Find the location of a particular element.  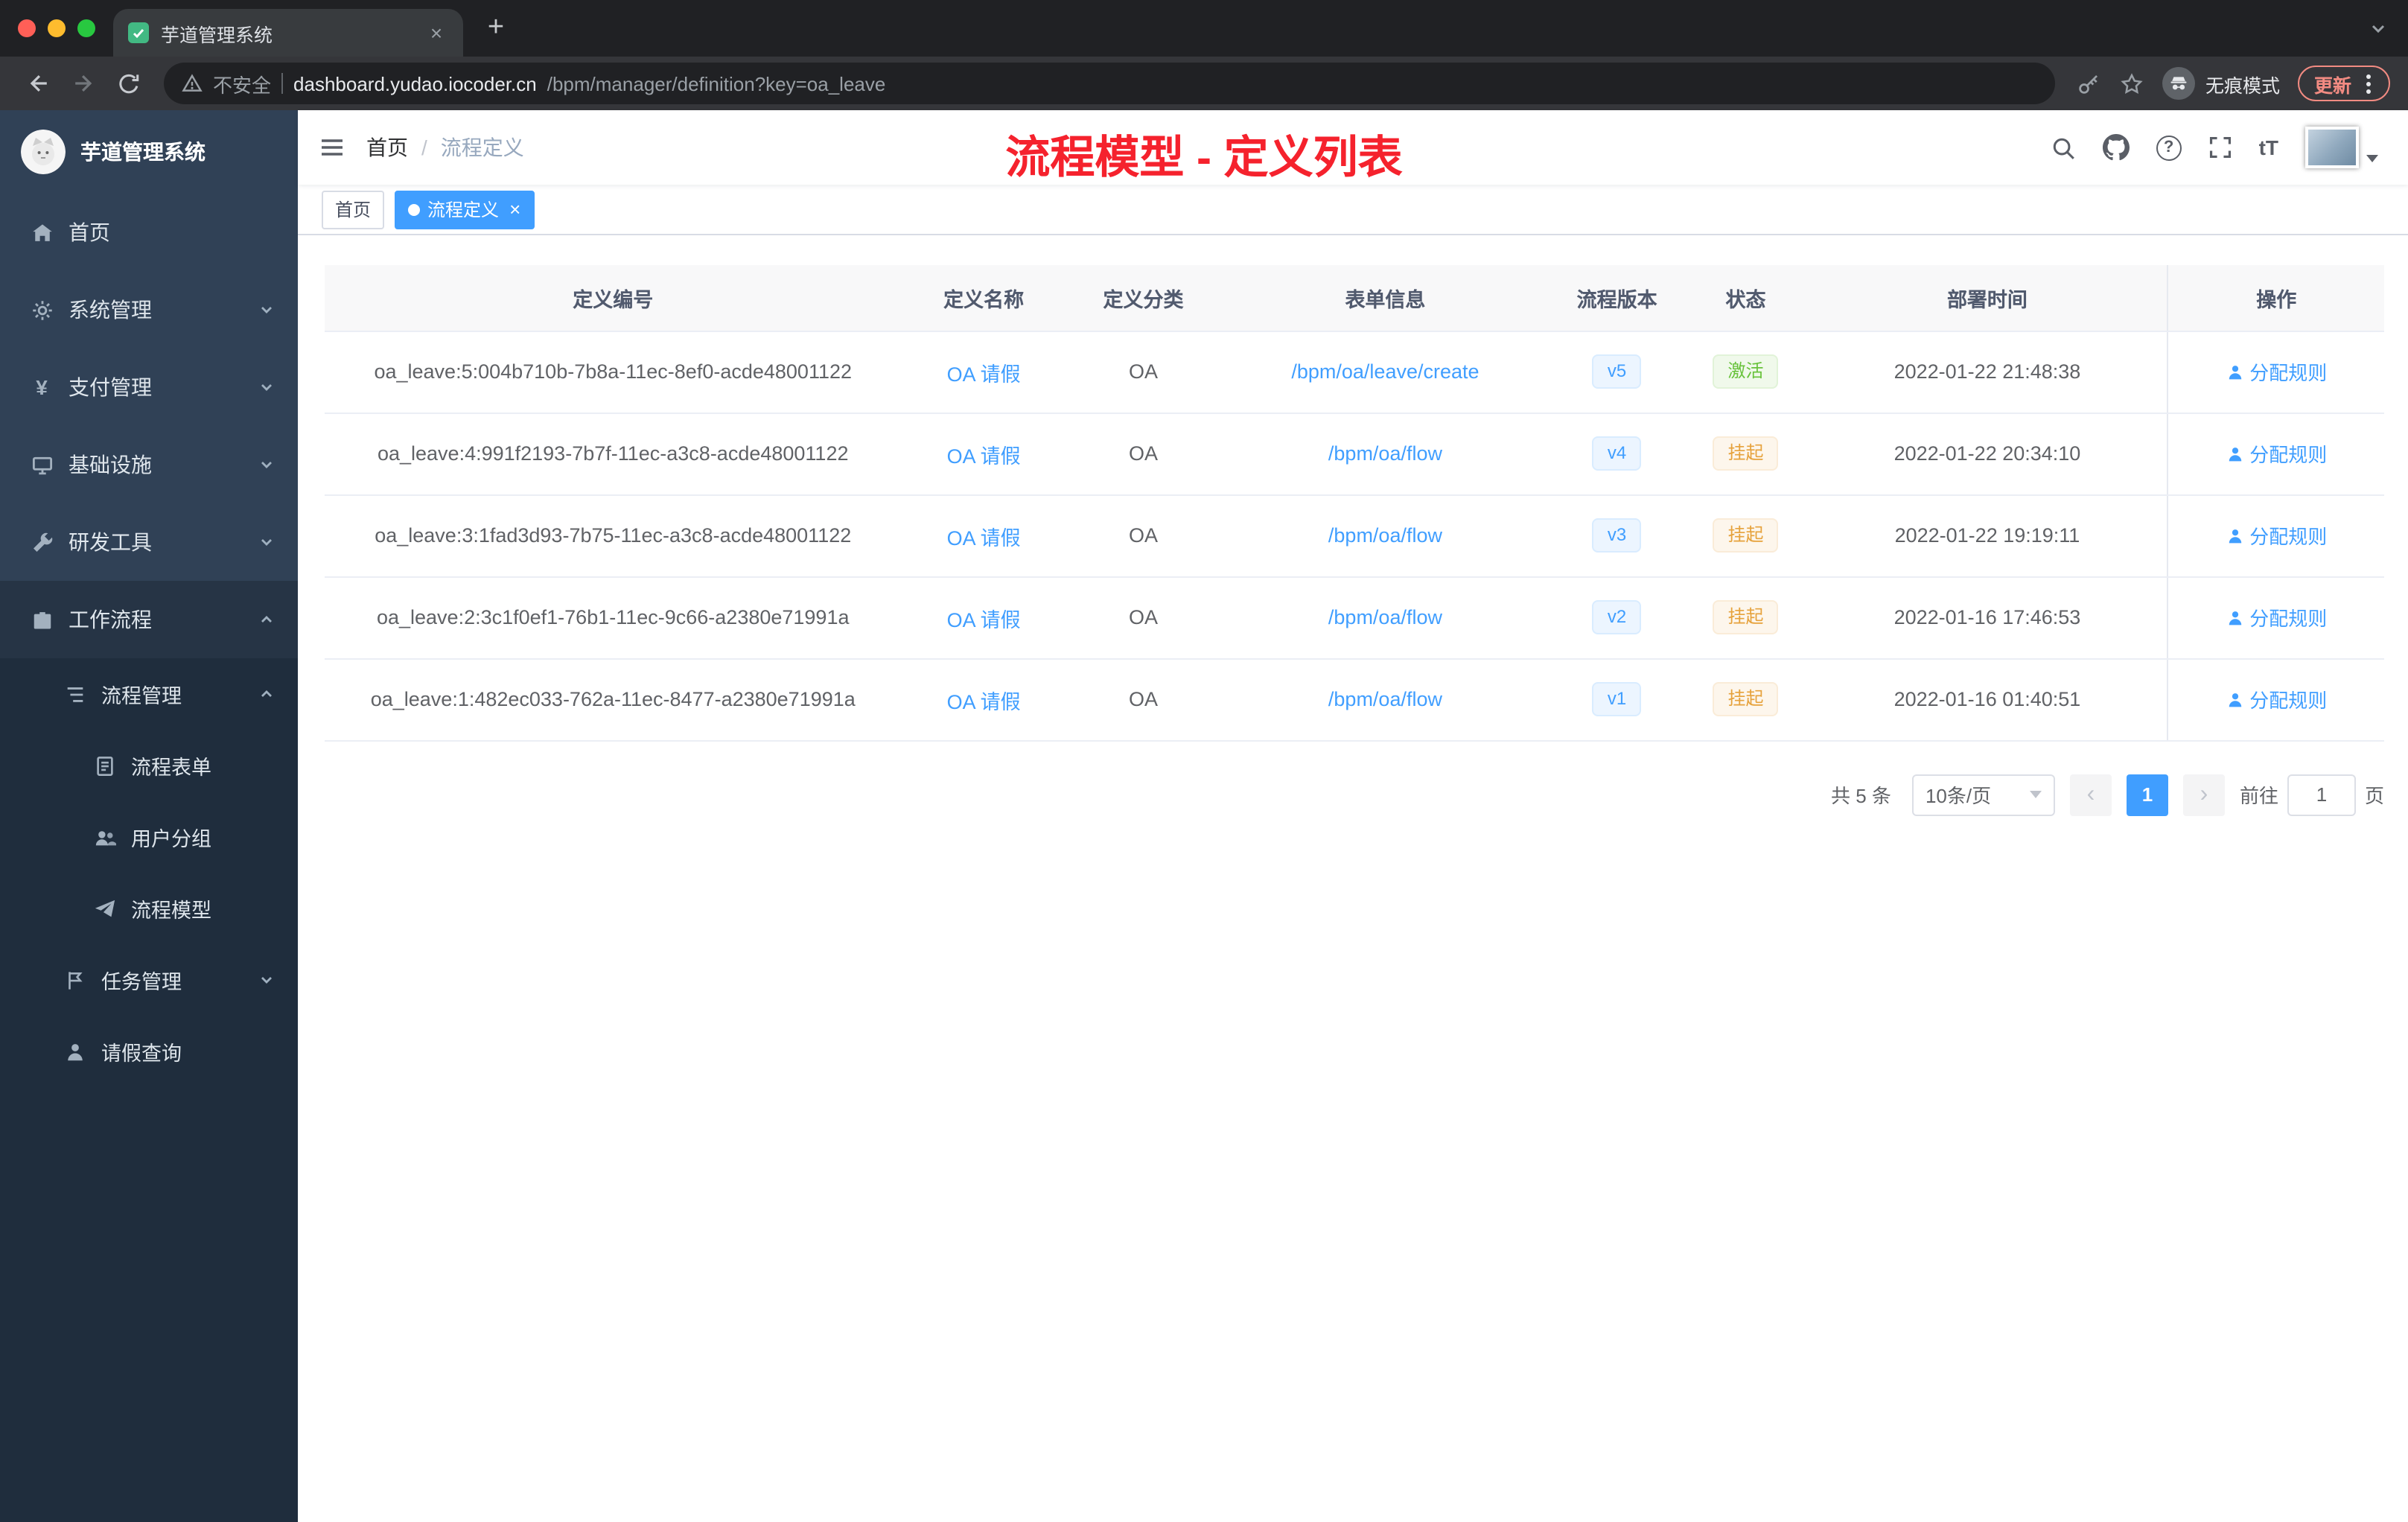

fullscreen-icon is located at coordinates (2220, 147).